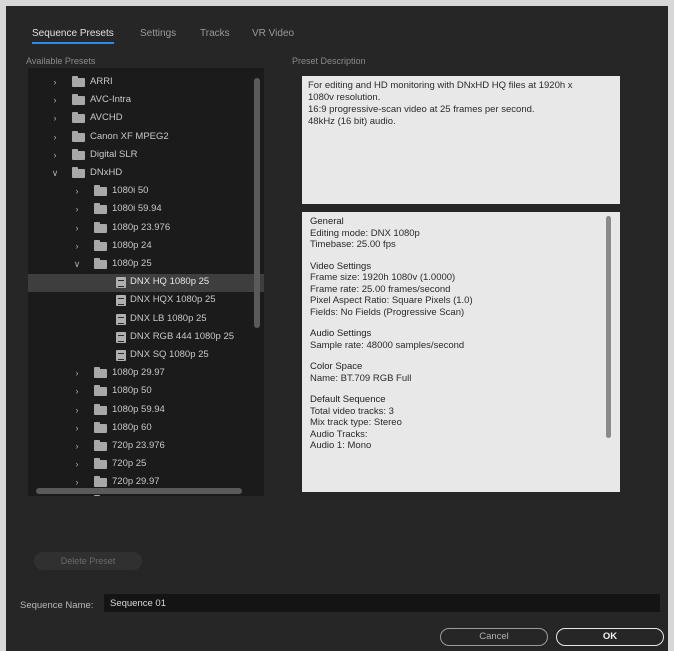  What do you see at coordinates (137, 209) in the screenshot?
I see `tree-item-label: 1080i 59.94` at bounding box center [137, 209].